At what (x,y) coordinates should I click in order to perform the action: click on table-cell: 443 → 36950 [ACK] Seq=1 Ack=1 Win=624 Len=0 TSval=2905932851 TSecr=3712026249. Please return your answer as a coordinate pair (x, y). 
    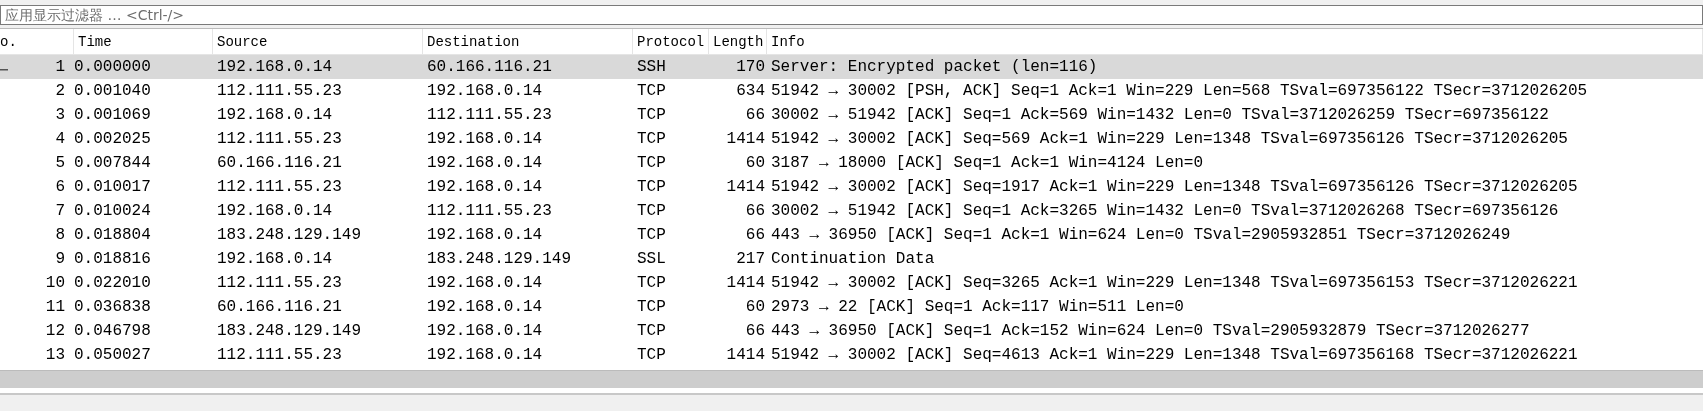
    Looking at the image, I should click on (1141, 235).